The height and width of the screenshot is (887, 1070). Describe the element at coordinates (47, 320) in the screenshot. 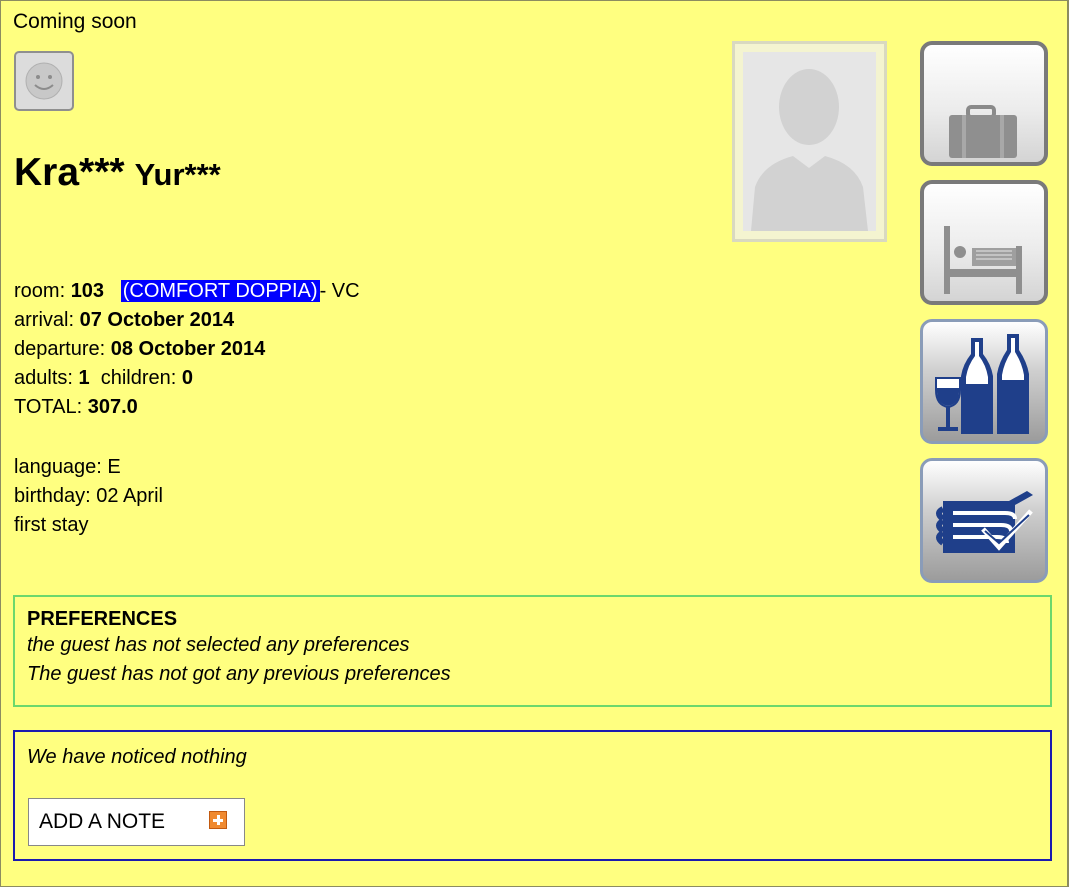

I see `arrival-label: arrival:` at that location.